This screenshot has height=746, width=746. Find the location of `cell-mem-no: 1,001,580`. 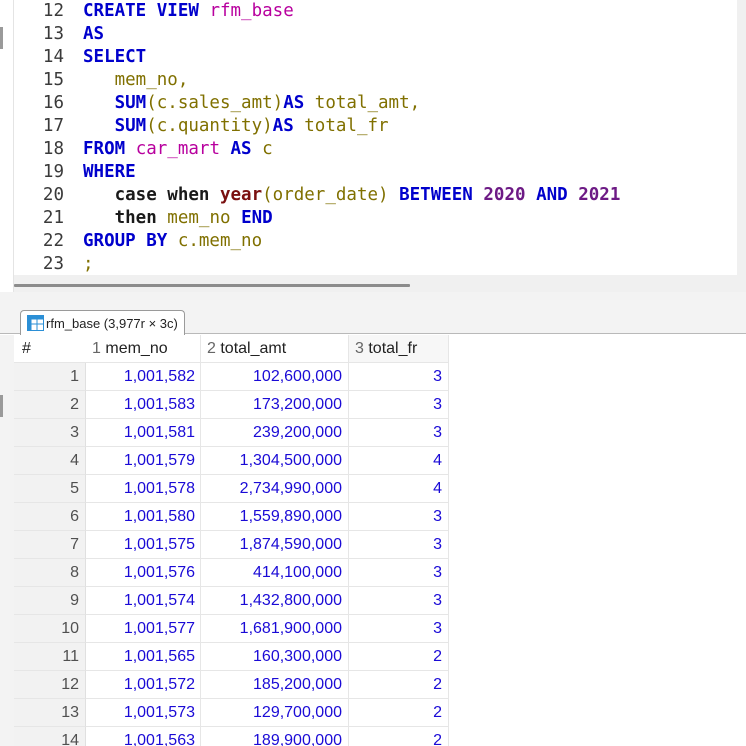

cell-mem-no: 1,001,580 is located at coordinates (143, 517).